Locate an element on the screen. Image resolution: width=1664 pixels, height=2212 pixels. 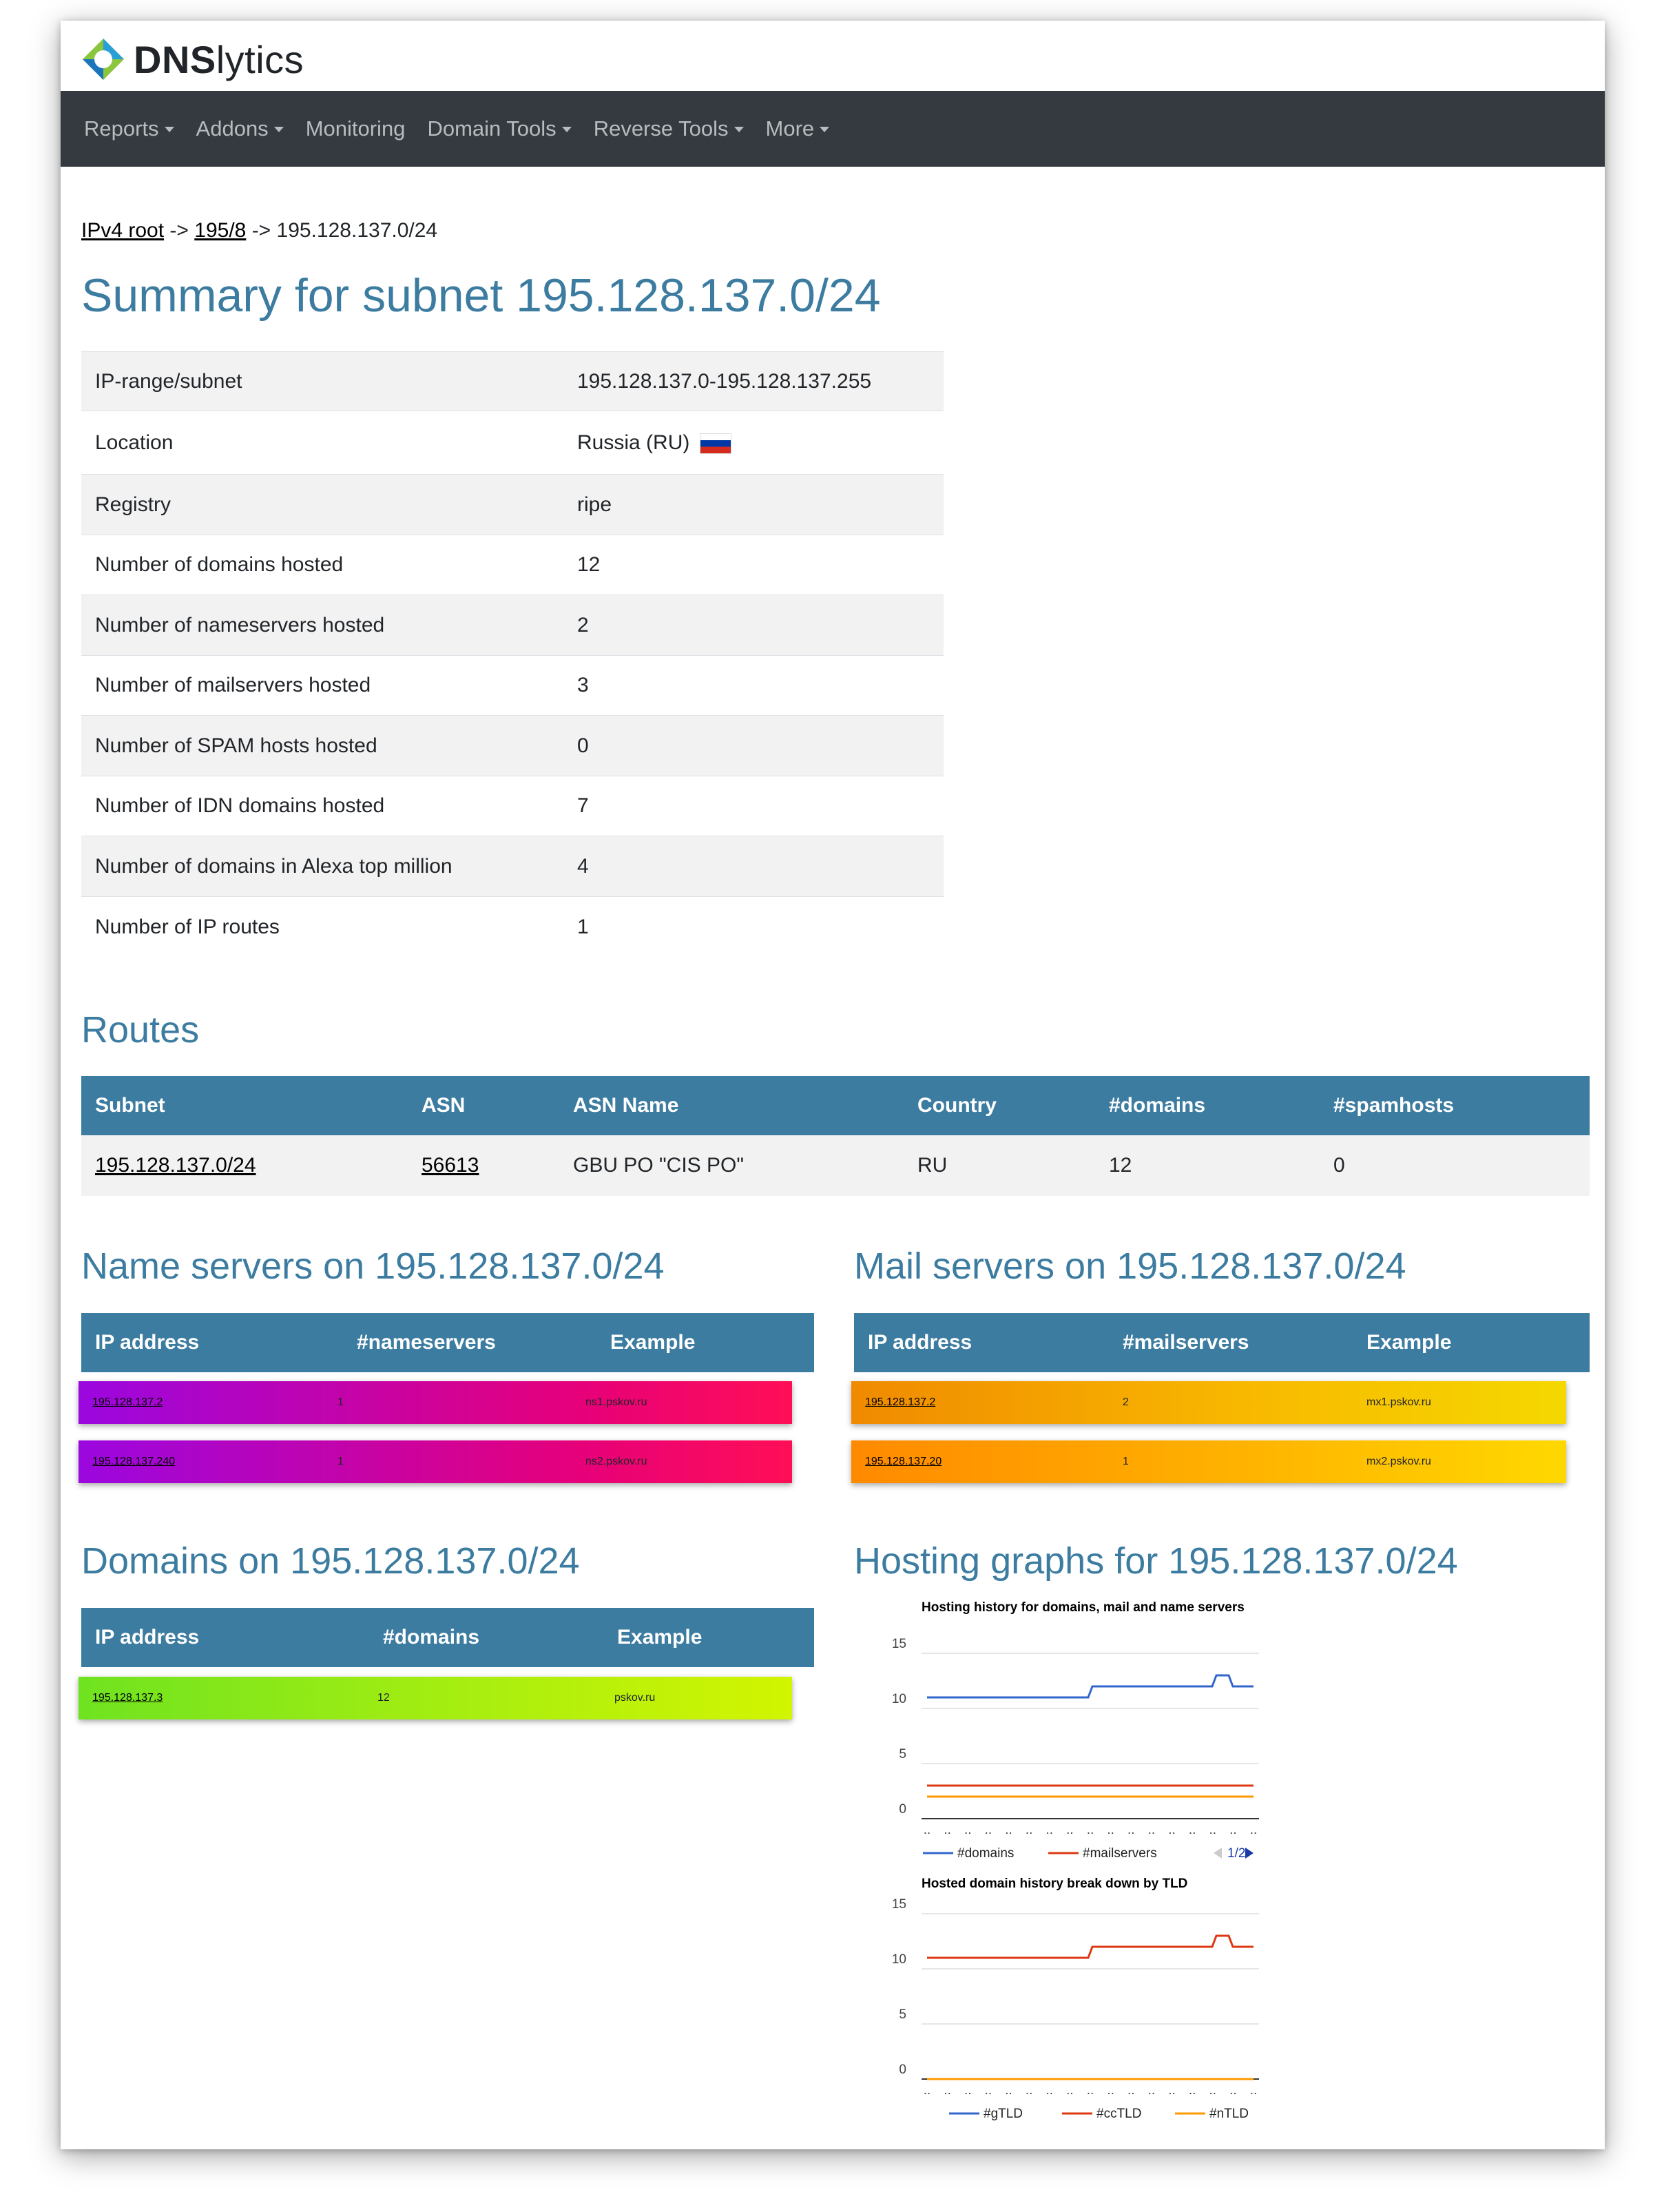
col-spamhosts: #spamhosts is located at coordinates (1455, 1105).